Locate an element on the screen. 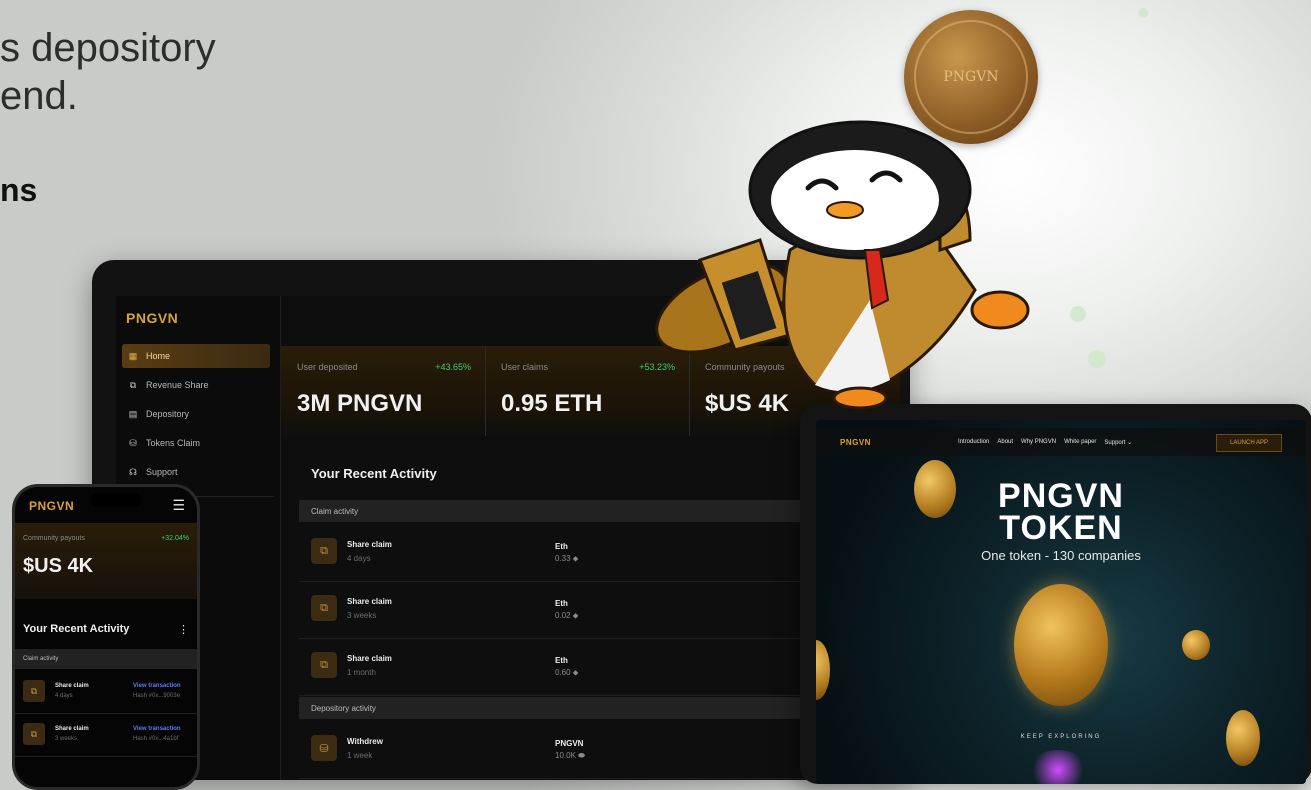 This screenshot has height=790, width=1311. stat-value: 0.95 ETH is located at coordinates (552, 403).